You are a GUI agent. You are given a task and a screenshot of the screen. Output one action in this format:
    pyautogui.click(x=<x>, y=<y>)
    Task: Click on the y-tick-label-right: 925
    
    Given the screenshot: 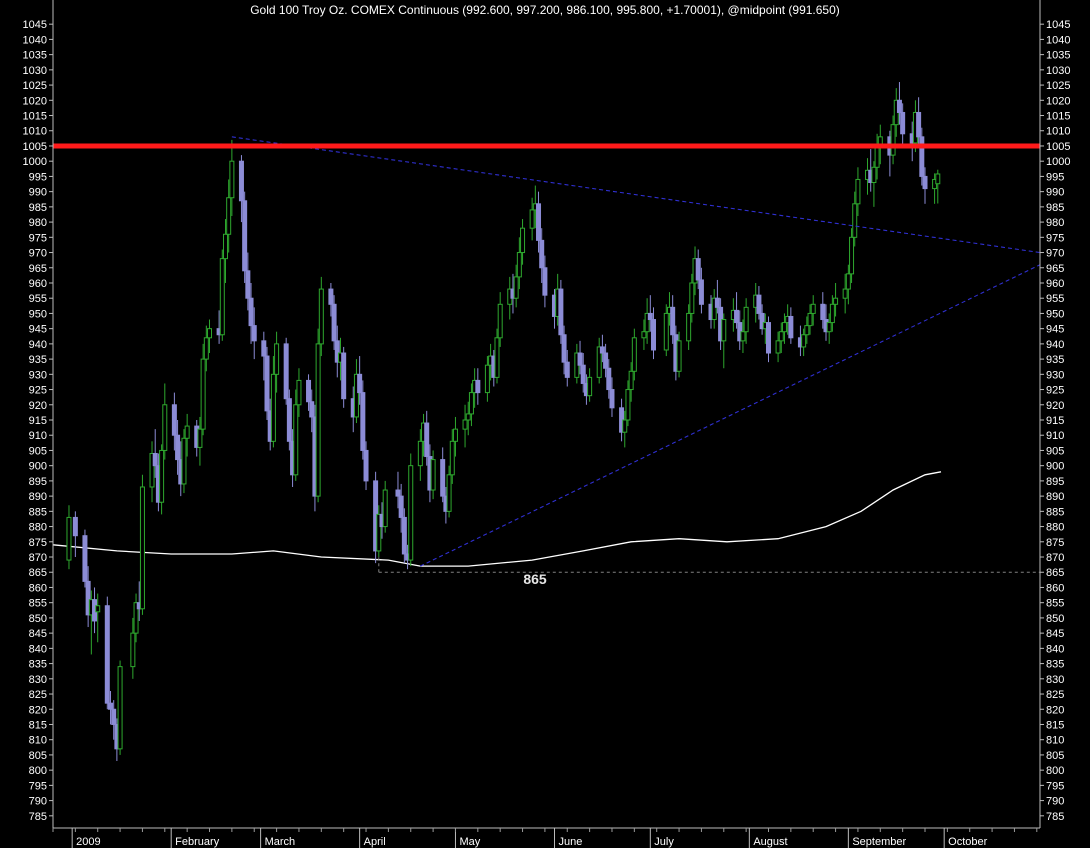 What is the action you would take?
    pyautogui.click(x=1055, y=391)
    